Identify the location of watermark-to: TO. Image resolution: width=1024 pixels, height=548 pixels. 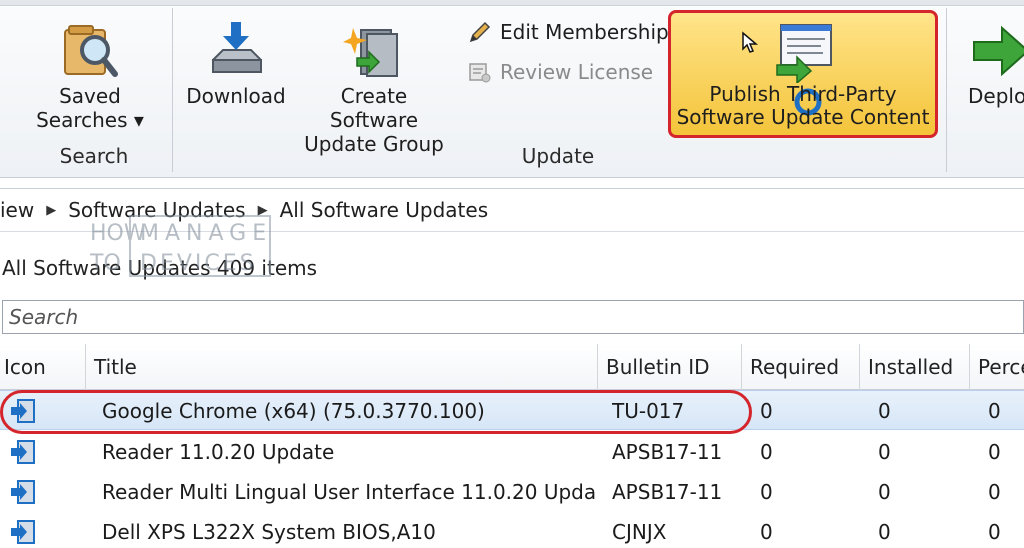
(105, 263).